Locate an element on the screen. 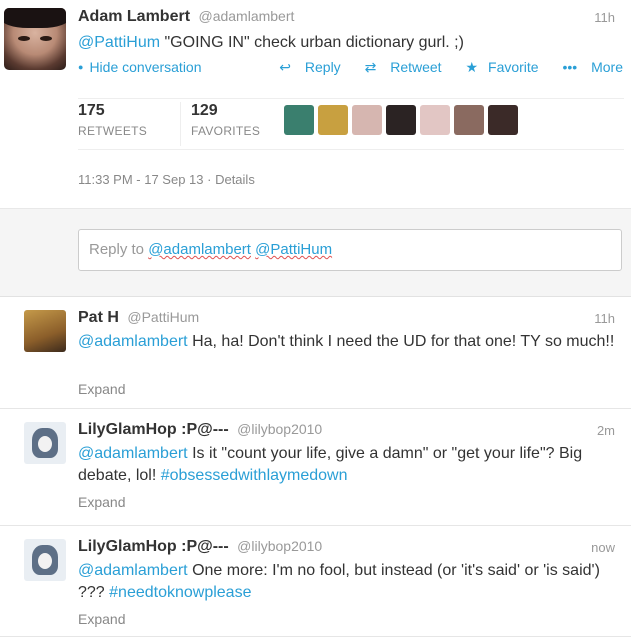 The width and height of the screenshot is (631, 637). hashtag-link: #obsessedwithlaymedown is located at coordinates (254, 475).